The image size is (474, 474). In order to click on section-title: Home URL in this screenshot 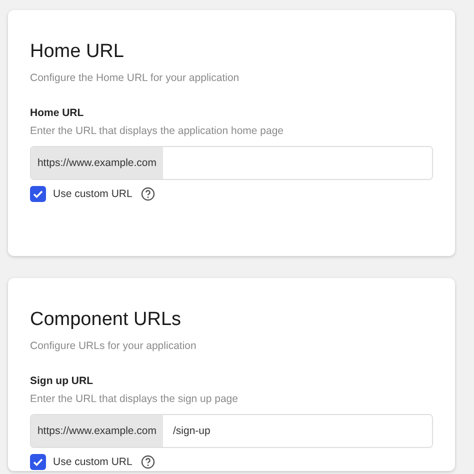, I will do `click(77, 52)`.